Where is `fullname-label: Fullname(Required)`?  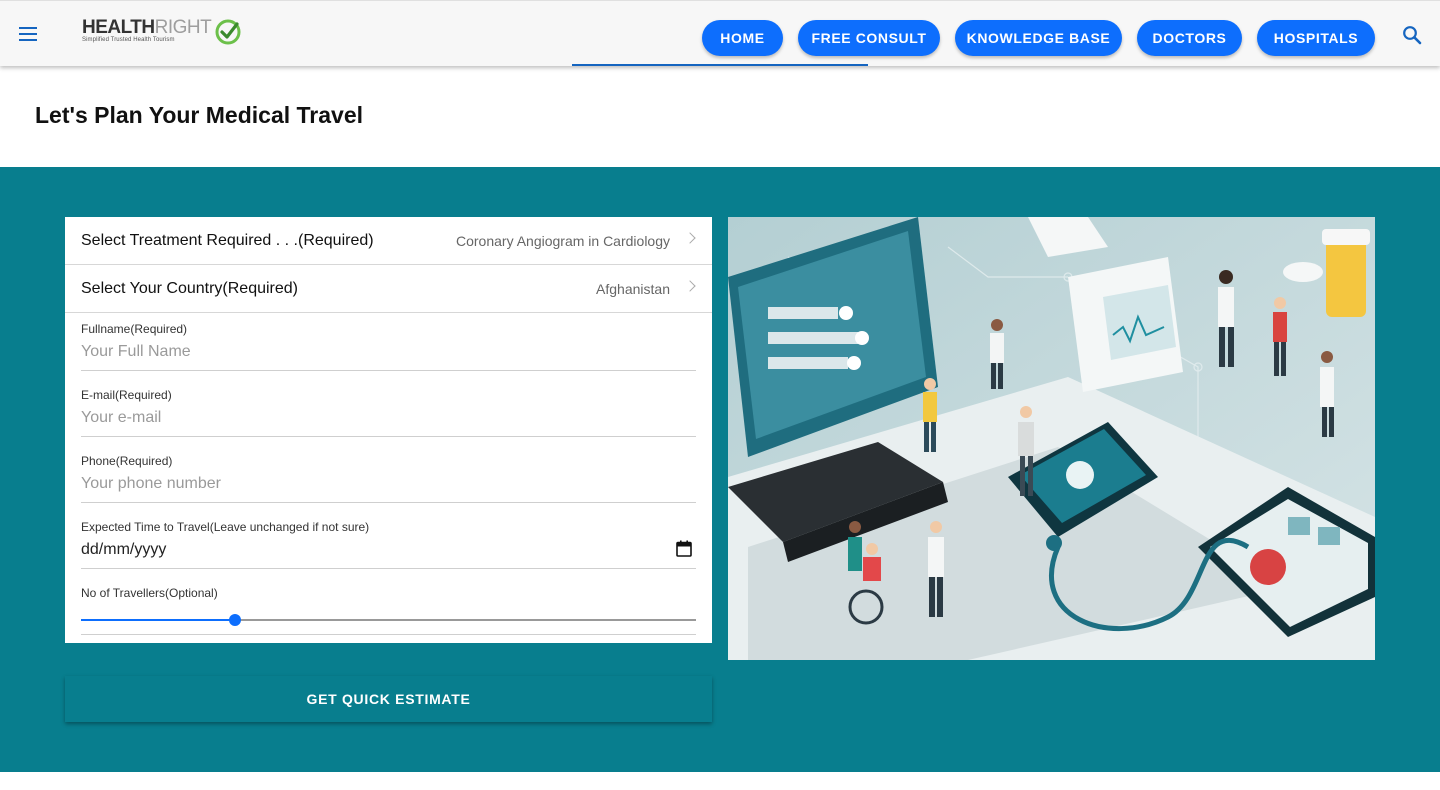 fullname-label: Fullname(Required) is located at coordinates (134, 329).